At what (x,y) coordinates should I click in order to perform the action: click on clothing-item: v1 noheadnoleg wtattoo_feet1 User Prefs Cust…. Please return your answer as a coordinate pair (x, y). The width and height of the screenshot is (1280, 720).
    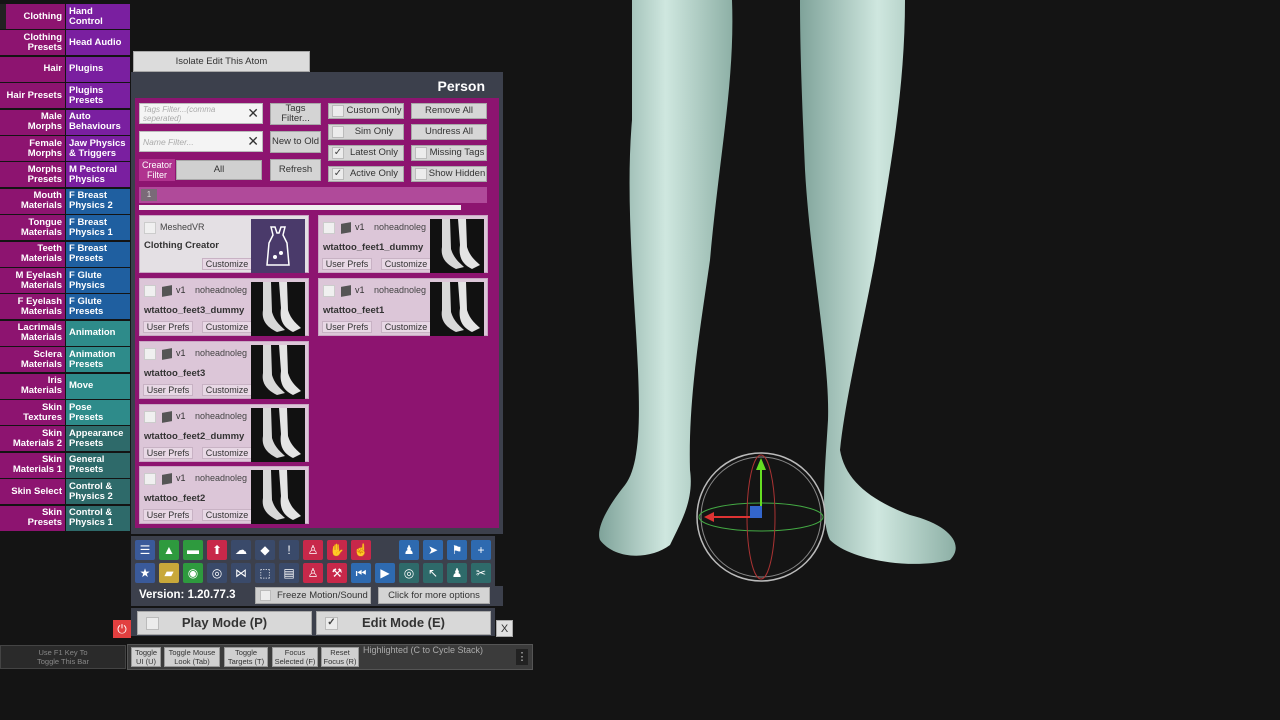
    Looking at the image, I should click on (403, 307).